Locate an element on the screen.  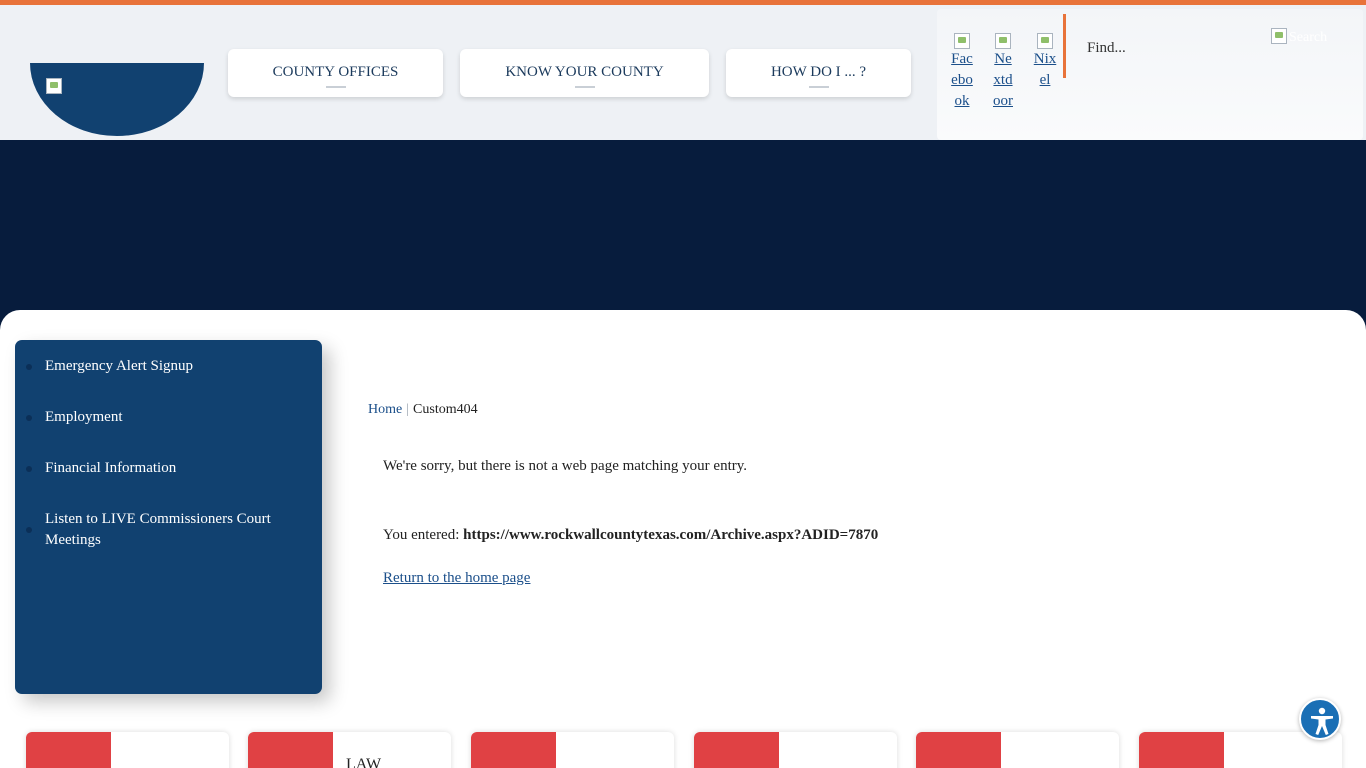
accessibility-button is located at coordinates (1320, 719).